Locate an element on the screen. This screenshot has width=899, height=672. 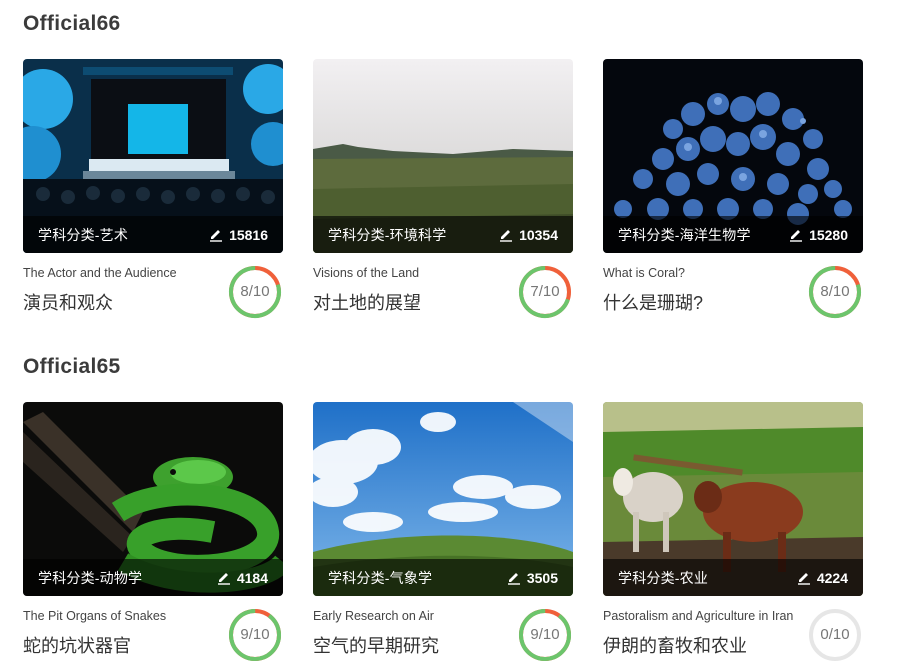
count-badge: 4224 is located at coordinates (822, 578).